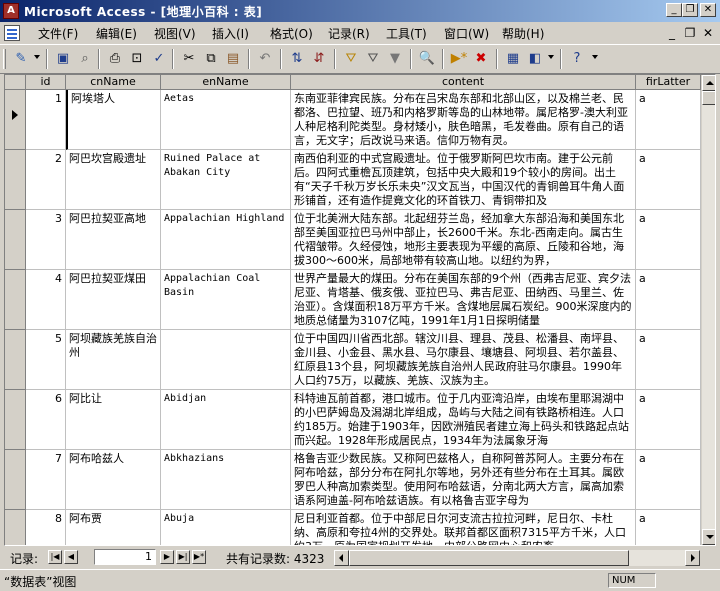 The width and height of the screenshot is (720, 591). Describe the element at coordinates (46, 240) in the screenshot. I see `cell-id: 3` at that location.